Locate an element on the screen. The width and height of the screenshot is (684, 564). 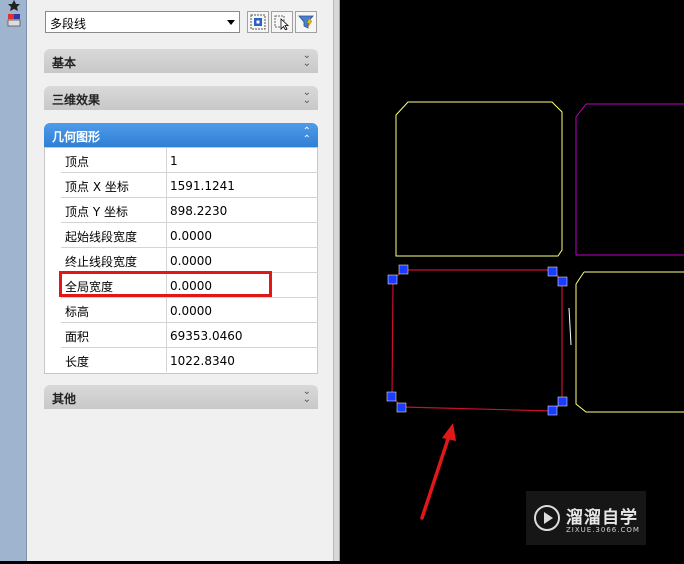
double-chevron-up-icon: ⌃ ⌃ is located at coordinates (306, 135).